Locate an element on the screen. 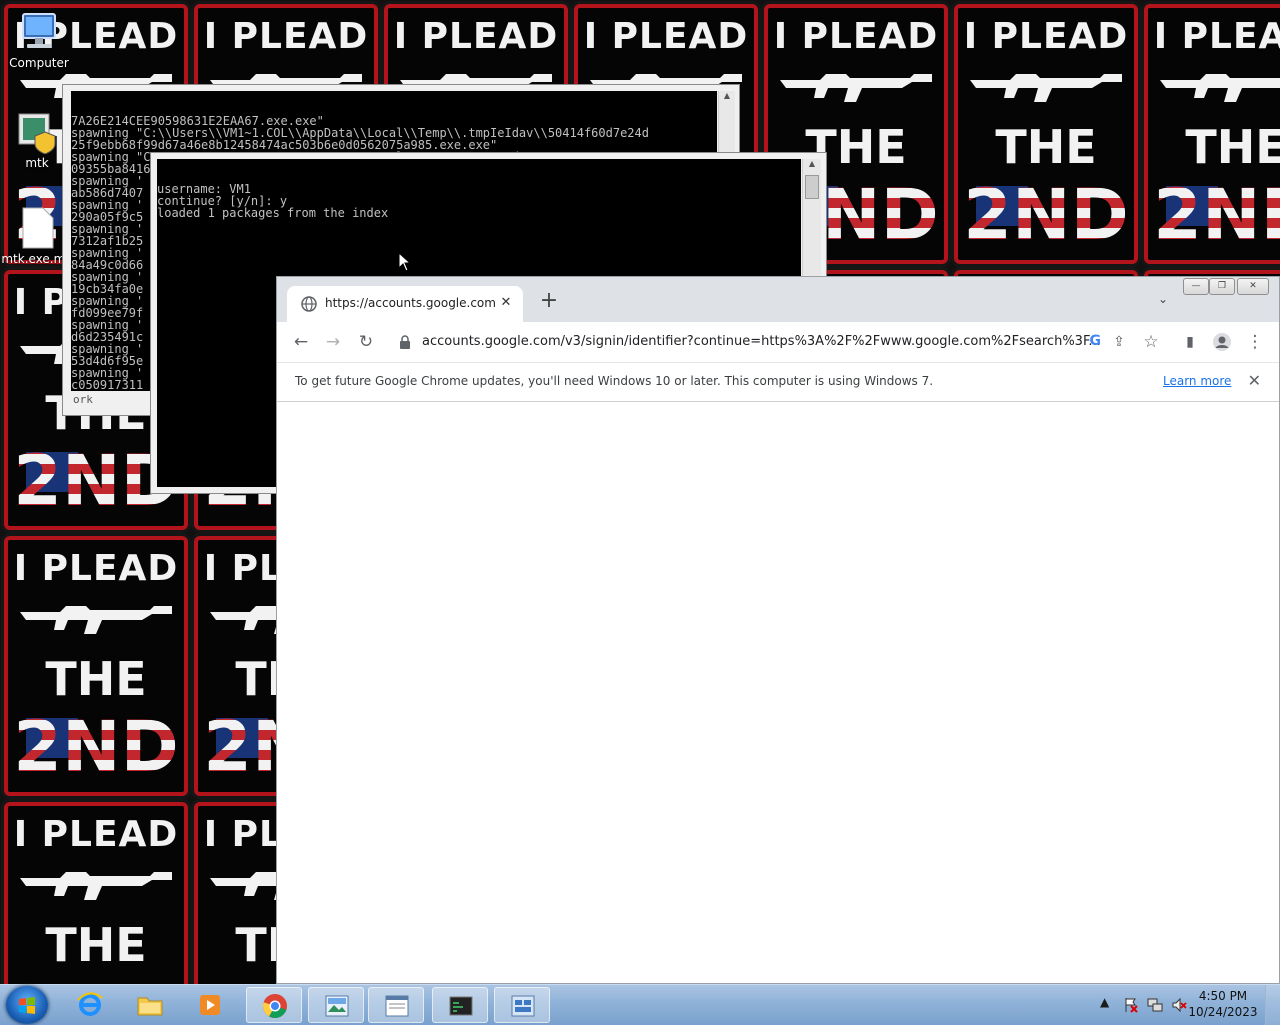  taskbar-explorer is located at coordinates (150, 1005).